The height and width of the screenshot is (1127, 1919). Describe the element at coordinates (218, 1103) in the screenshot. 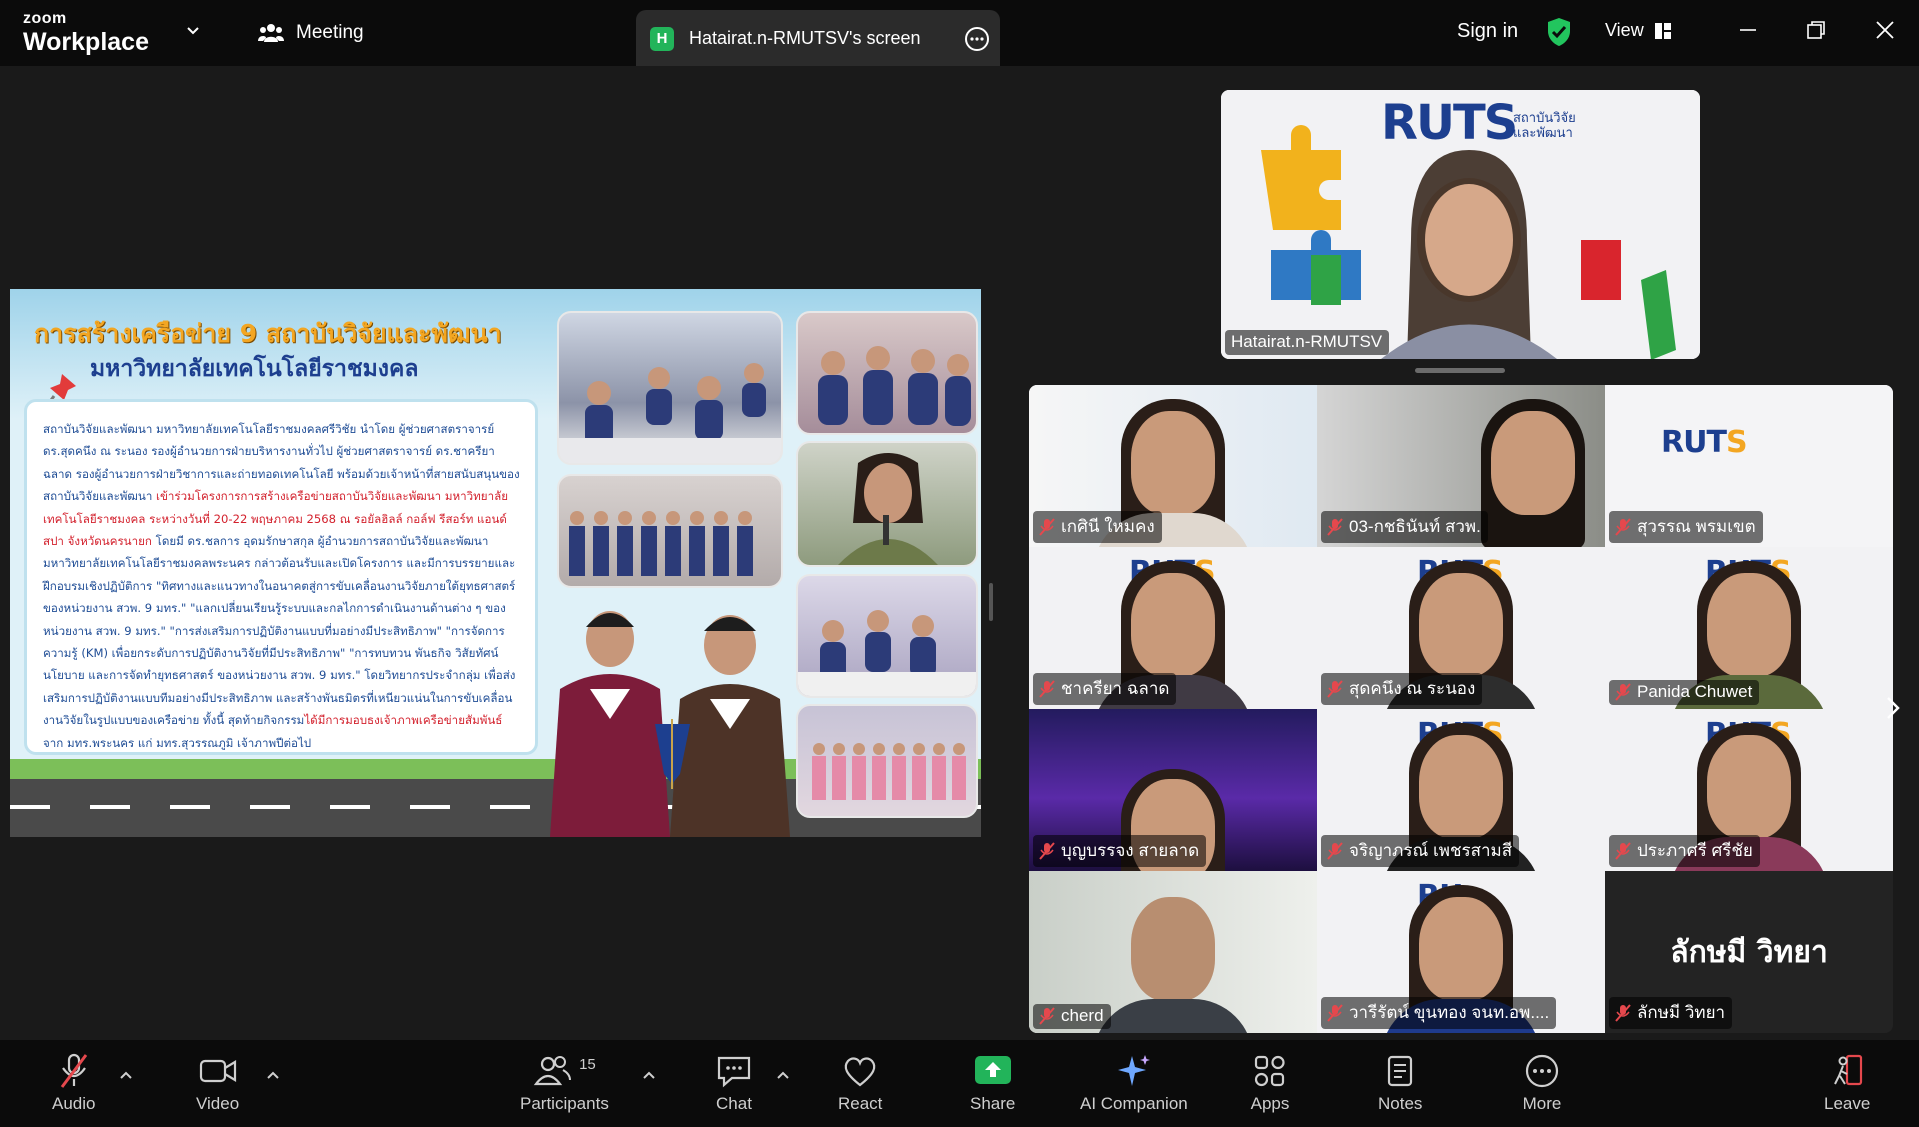

I see `video-label: Video` at that location.